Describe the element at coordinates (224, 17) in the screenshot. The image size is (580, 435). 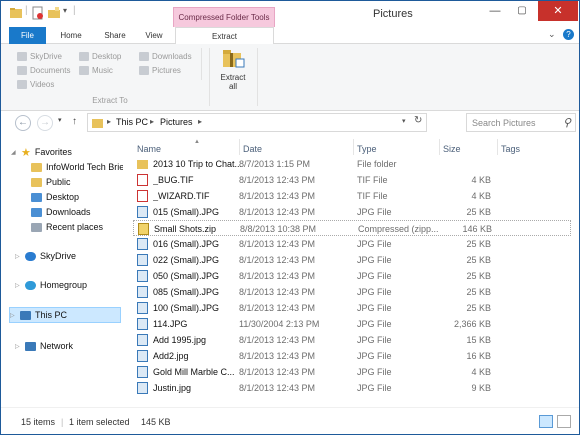
I see `compressed-folder-tools-label: Compressed Folder Tools` at that location.